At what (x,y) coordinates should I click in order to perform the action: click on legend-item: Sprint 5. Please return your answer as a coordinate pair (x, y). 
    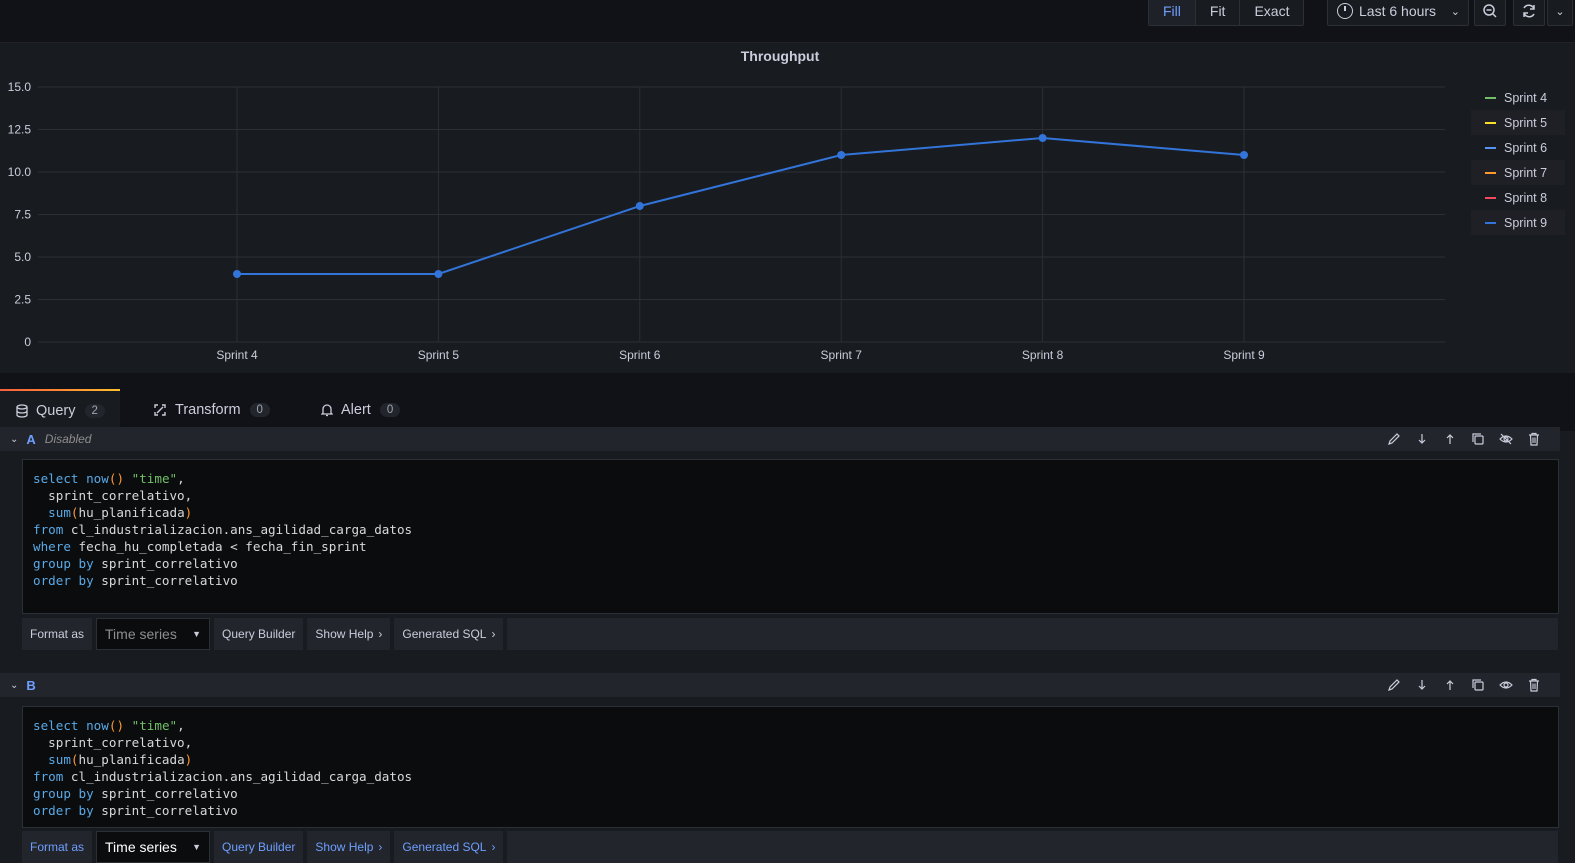
    Looking at the image, I should click on (1518, 122).